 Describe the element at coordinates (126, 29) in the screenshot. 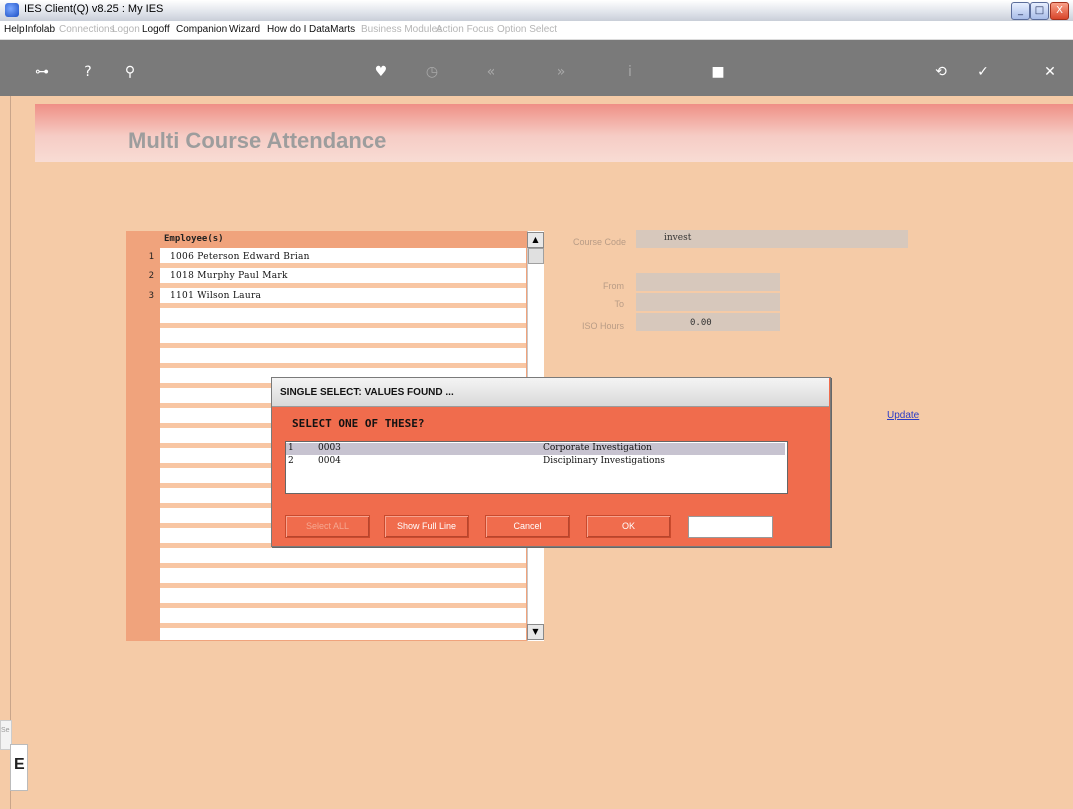

I see `menu-logon: Logon` at that location.